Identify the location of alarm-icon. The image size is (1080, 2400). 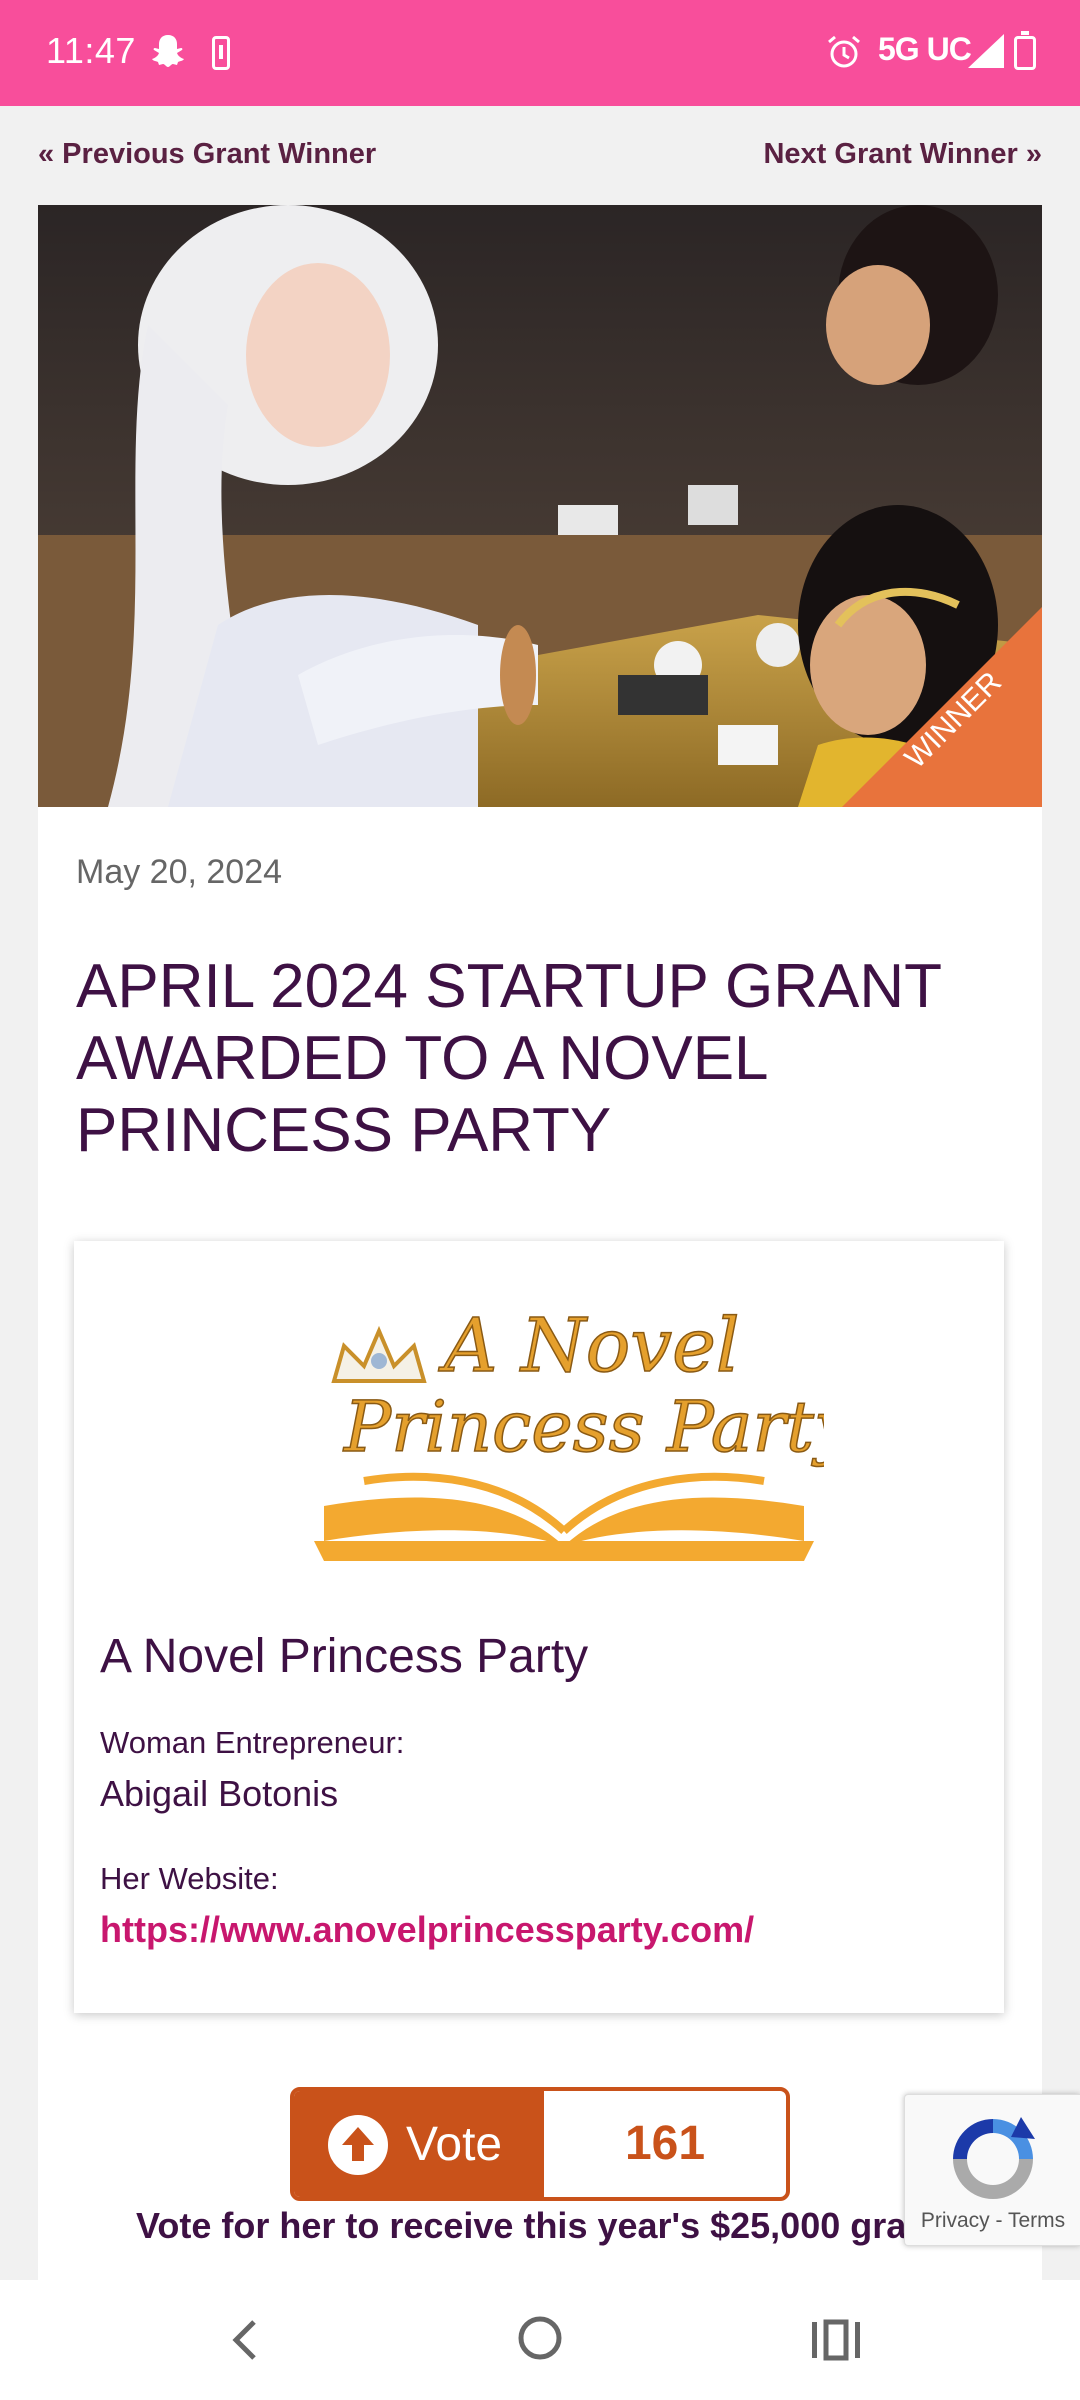
(844, 51).